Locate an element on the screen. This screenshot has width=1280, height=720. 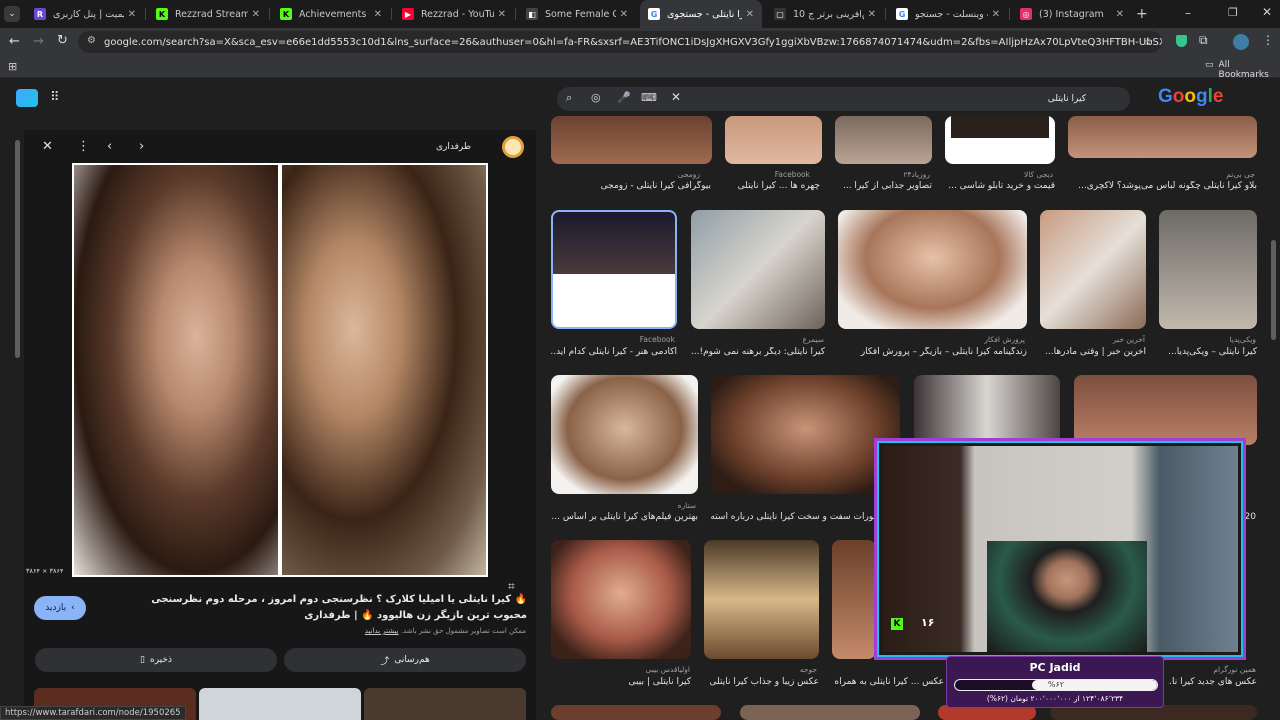
result-caption: عکس زیبا و جذاب کیرا نایتلی is located at coordinates (761, 682).